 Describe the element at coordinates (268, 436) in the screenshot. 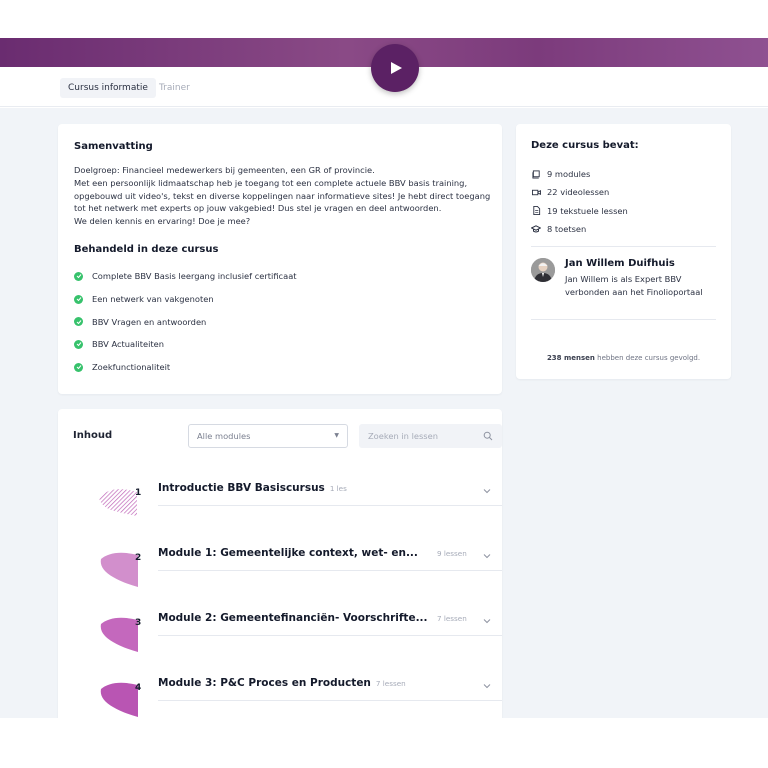

I see `module-filter-select: Alle modules ▼` at that location.